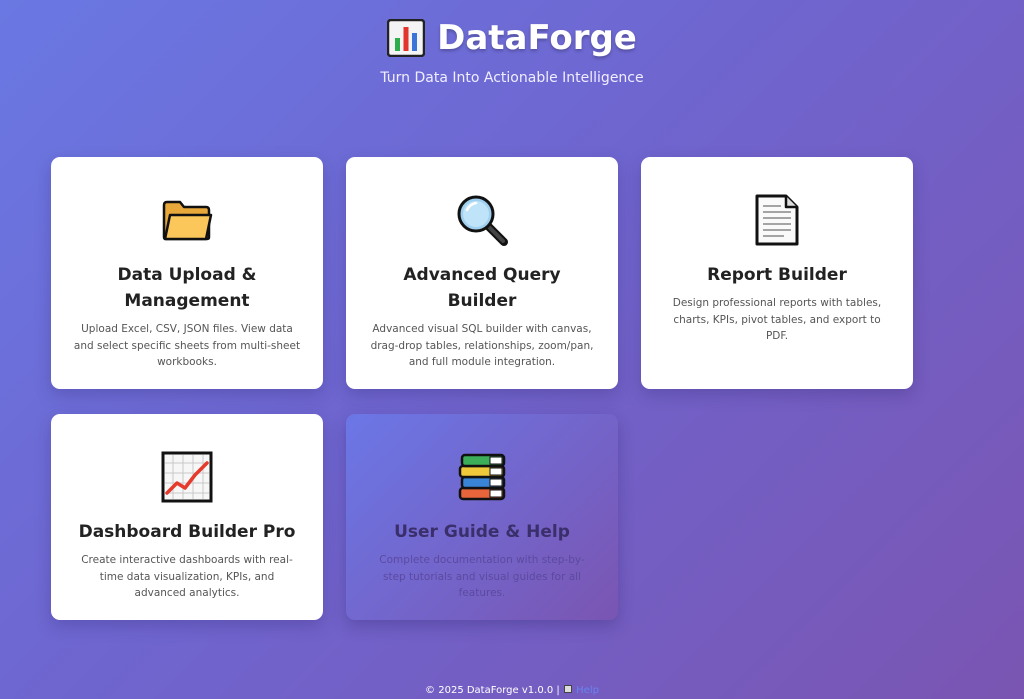 The width and height of the screenshot is (1024, 699). I want to click on bar-chart-icon, so click(406, 38).